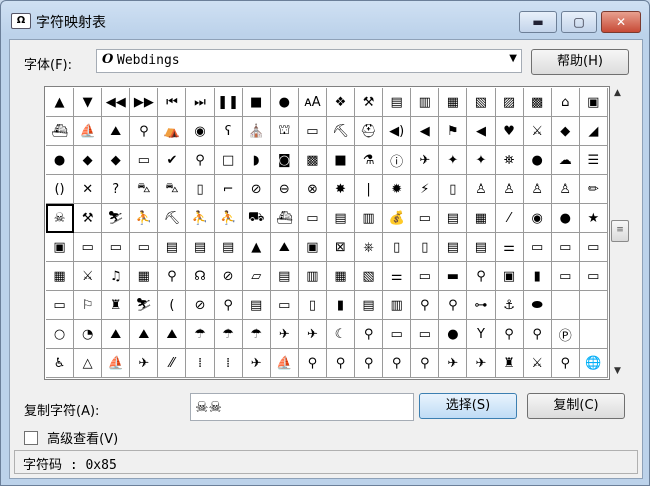  Describe the element at coordinates (576, 406) in the screenshot. I see `copy-button: 复制(C)` at that location.